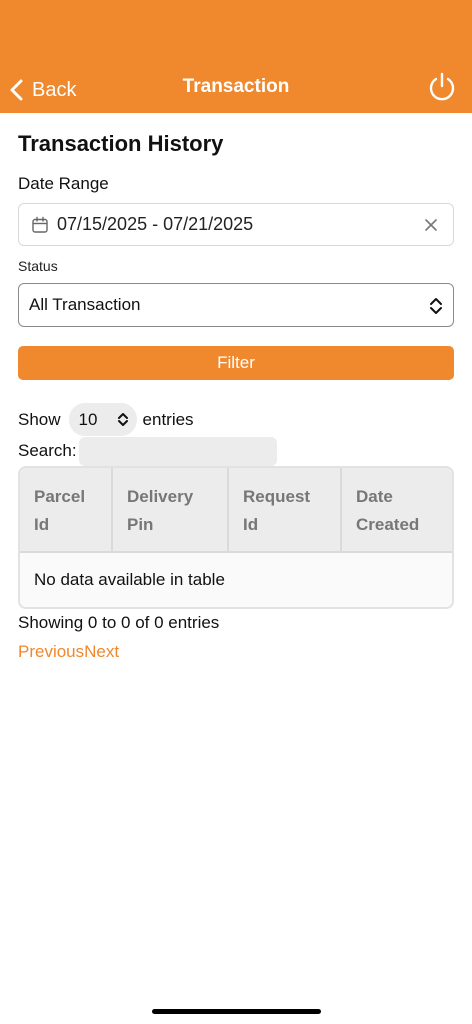 The height and width of the screenshot is (1024, 472). I want to click on logout-button, so click(442, 87).